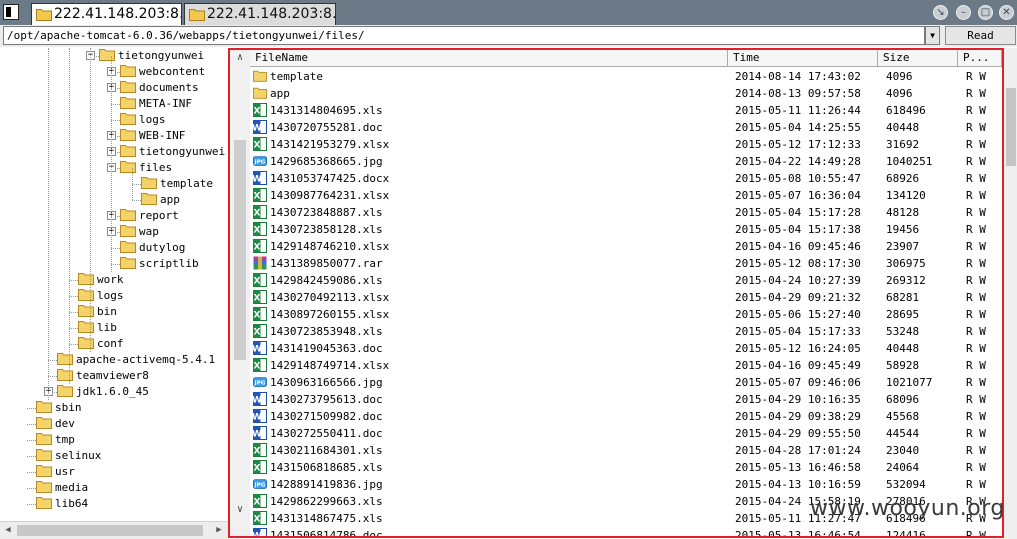 Image resolution: width=1017 pixels, height=539 pixels. What do you see at coordinates (798, 331) in the screenshot?
I see `file-time: 2015-05-04 15:17:33` at bounding box center [798, 331].